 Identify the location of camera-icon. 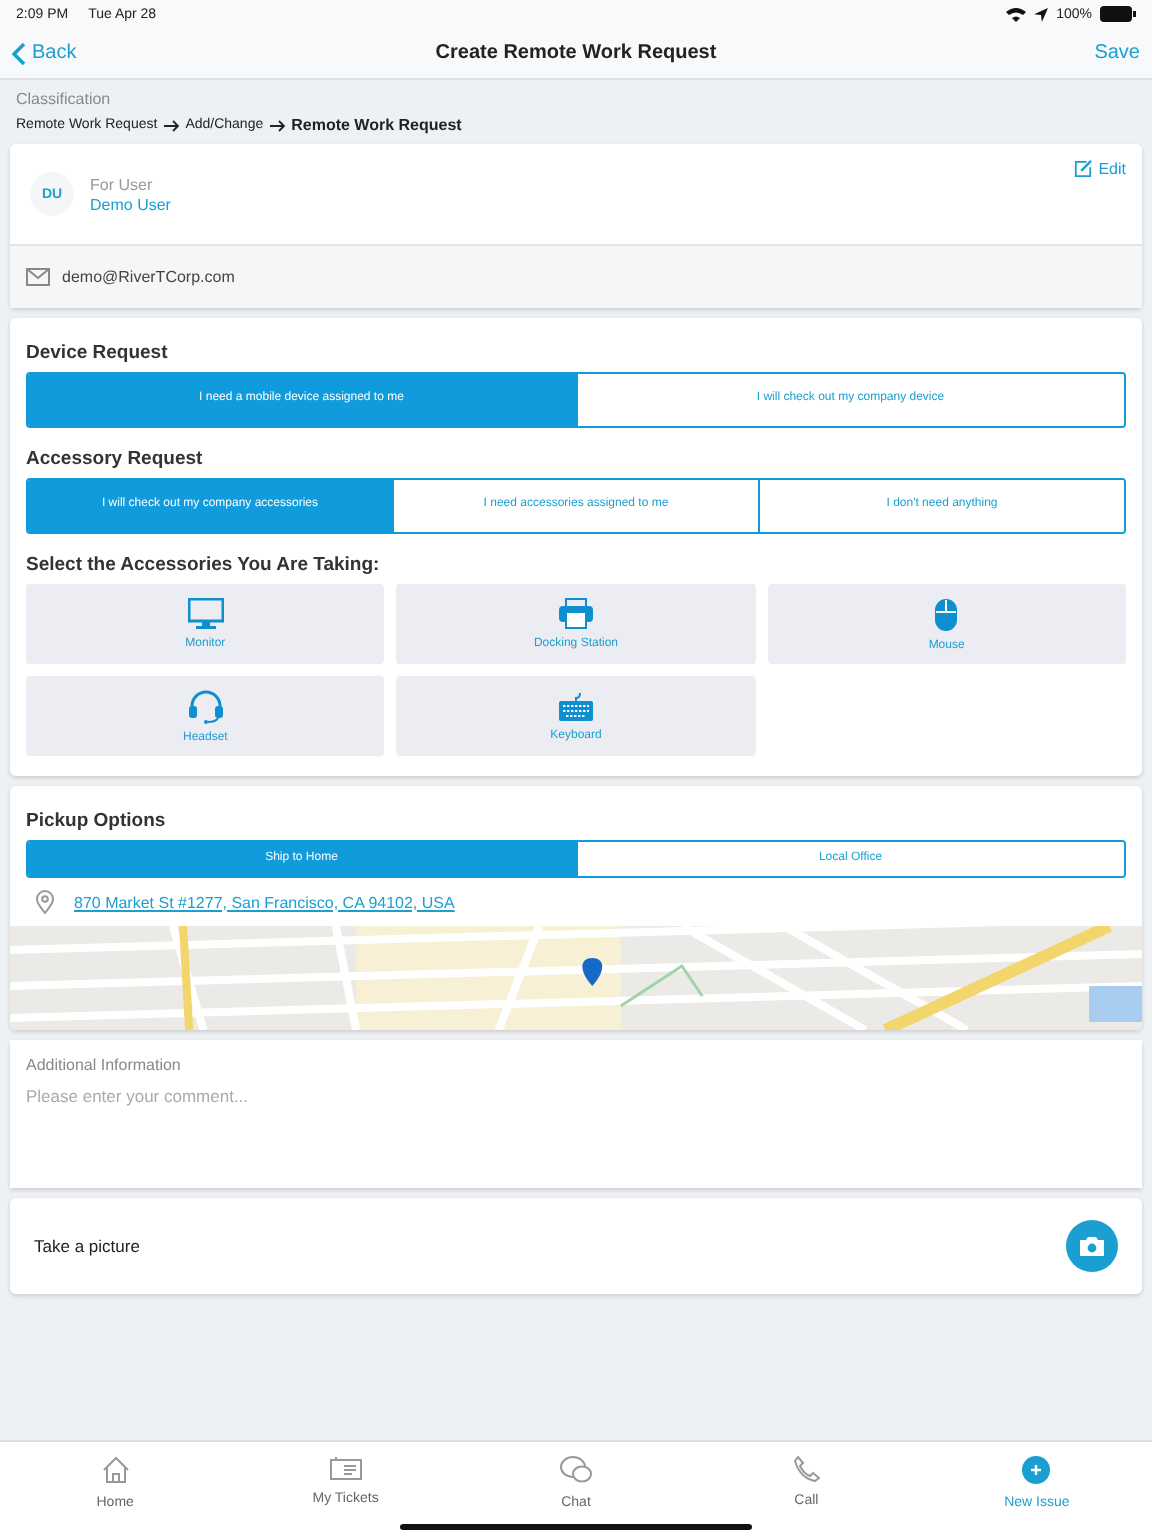
(1092, 1246).